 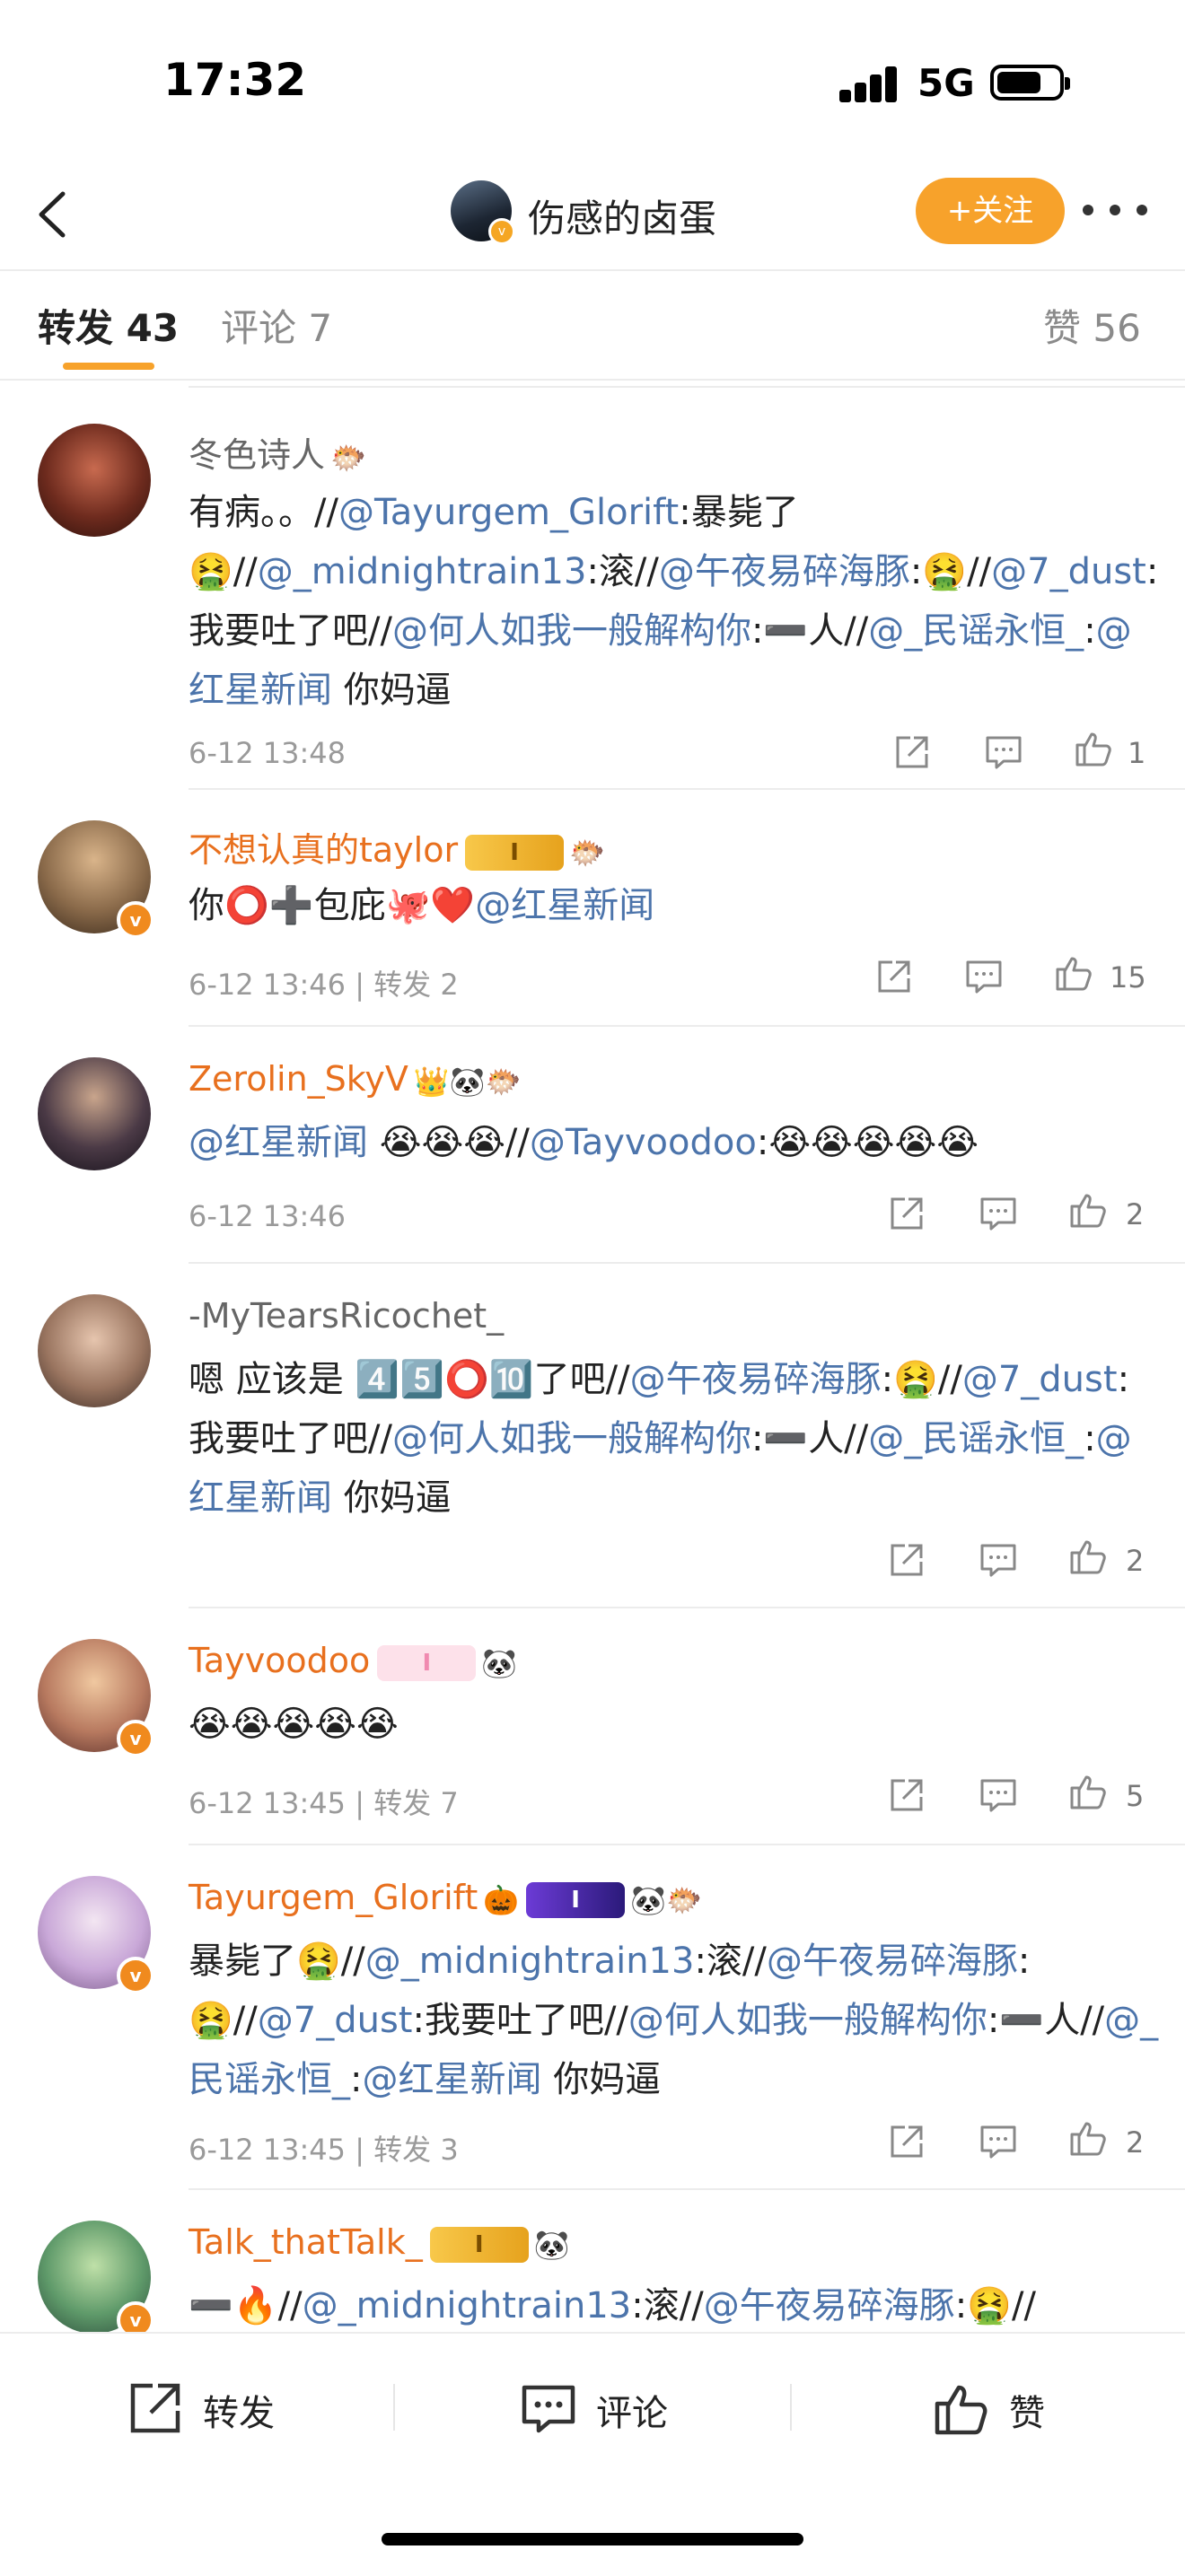 I want to click on author-avatar: v, so click(x=483, y=212).